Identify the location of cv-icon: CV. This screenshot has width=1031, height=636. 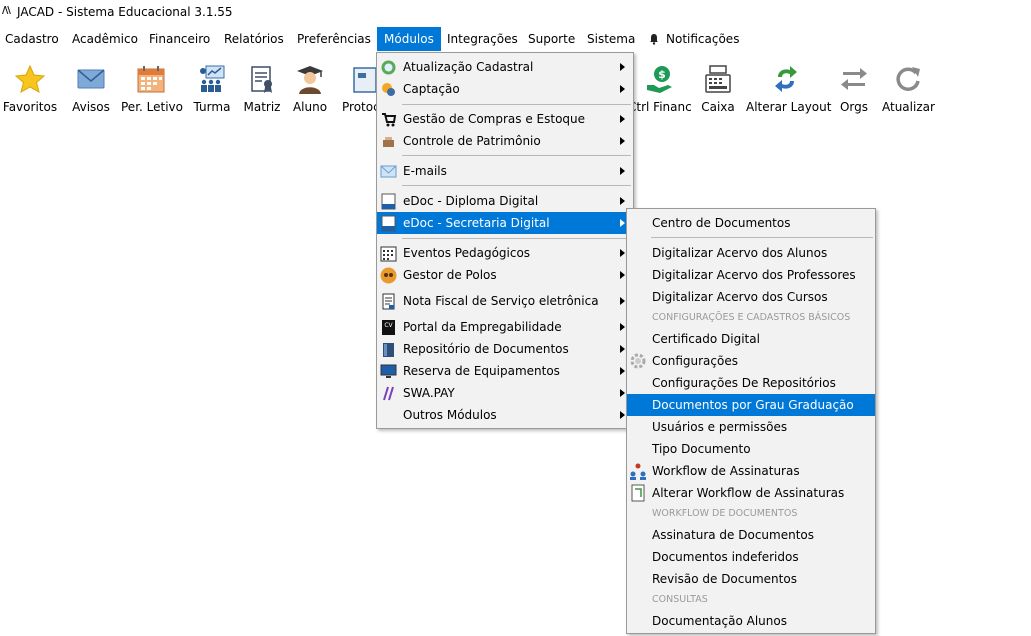
(388, 327).